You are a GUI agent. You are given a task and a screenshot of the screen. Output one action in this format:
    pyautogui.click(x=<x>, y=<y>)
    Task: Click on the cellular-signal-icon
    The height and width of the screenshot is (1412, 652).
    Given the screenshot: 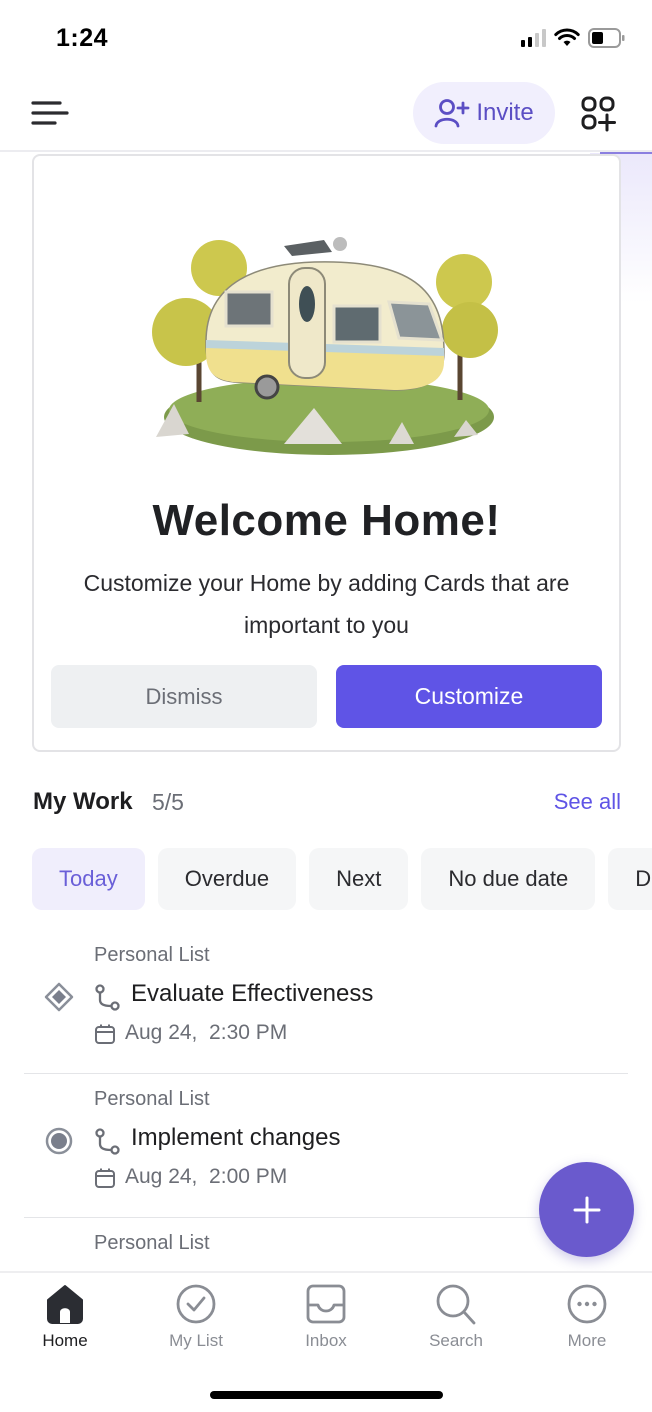 What is the action you would take?
    pyautogui.click(x=533, y=38)
    